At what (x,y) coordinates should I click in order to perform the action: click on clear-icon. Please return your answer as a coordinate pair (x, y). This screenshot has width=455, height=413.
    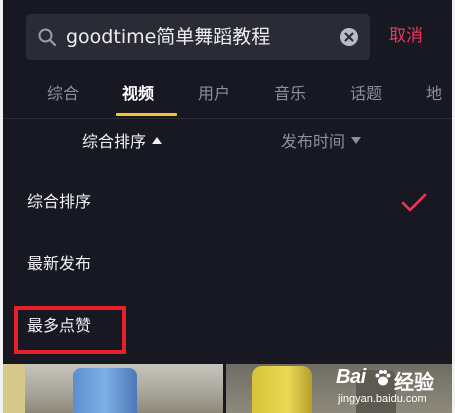
    Looking at the image, I should click on (349, 37).